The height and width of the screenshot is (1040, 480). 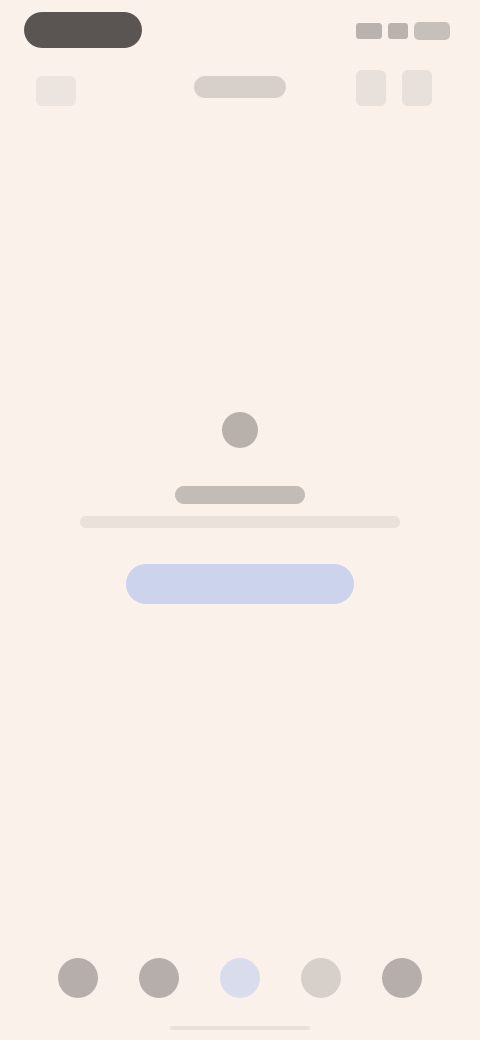 I want to click on nav-items, so click(x=240, y=978).